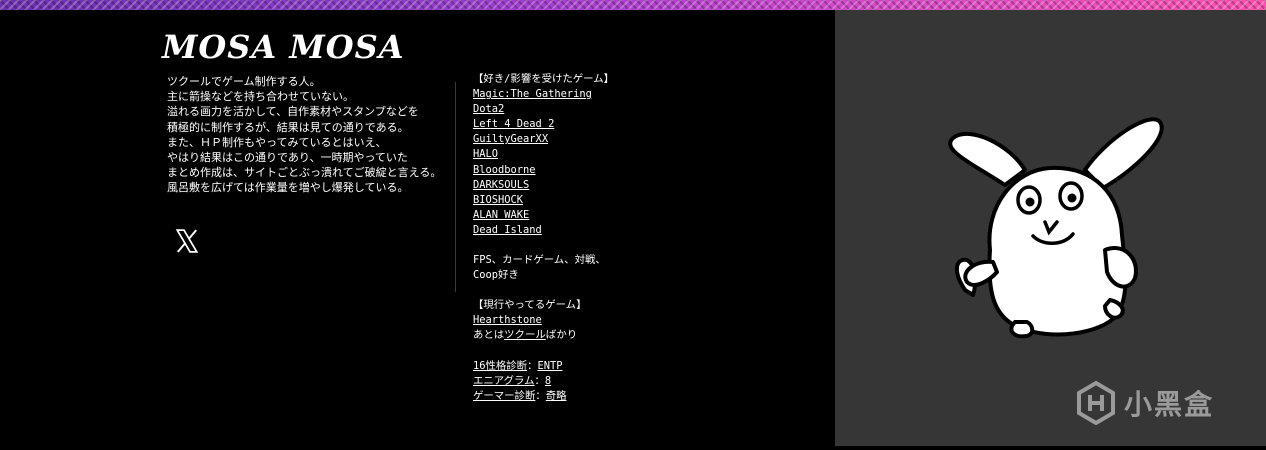 Image resolution: width=1266 pixels, height=450 pixels. I want to click on watermark: 小黑盒, so click(1145, 403).